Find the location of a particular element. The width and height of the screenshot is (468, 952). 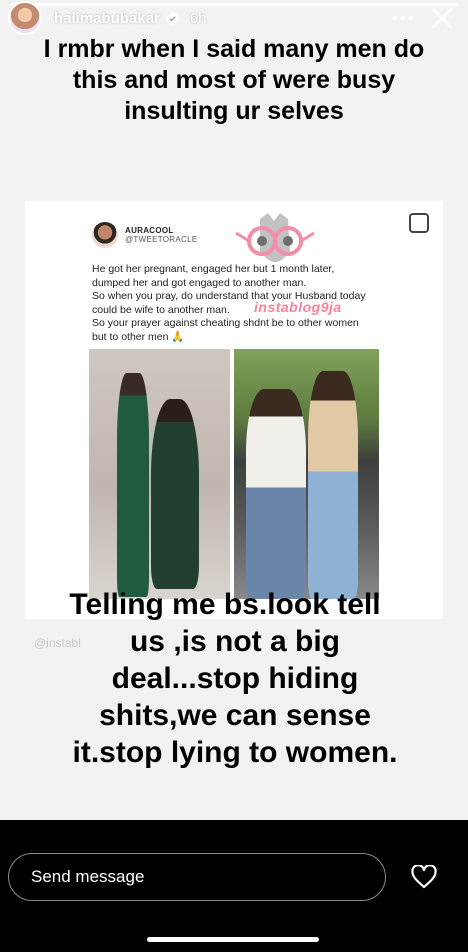

overlay-line: us ,is not a big is located at coordinates (234, 641).